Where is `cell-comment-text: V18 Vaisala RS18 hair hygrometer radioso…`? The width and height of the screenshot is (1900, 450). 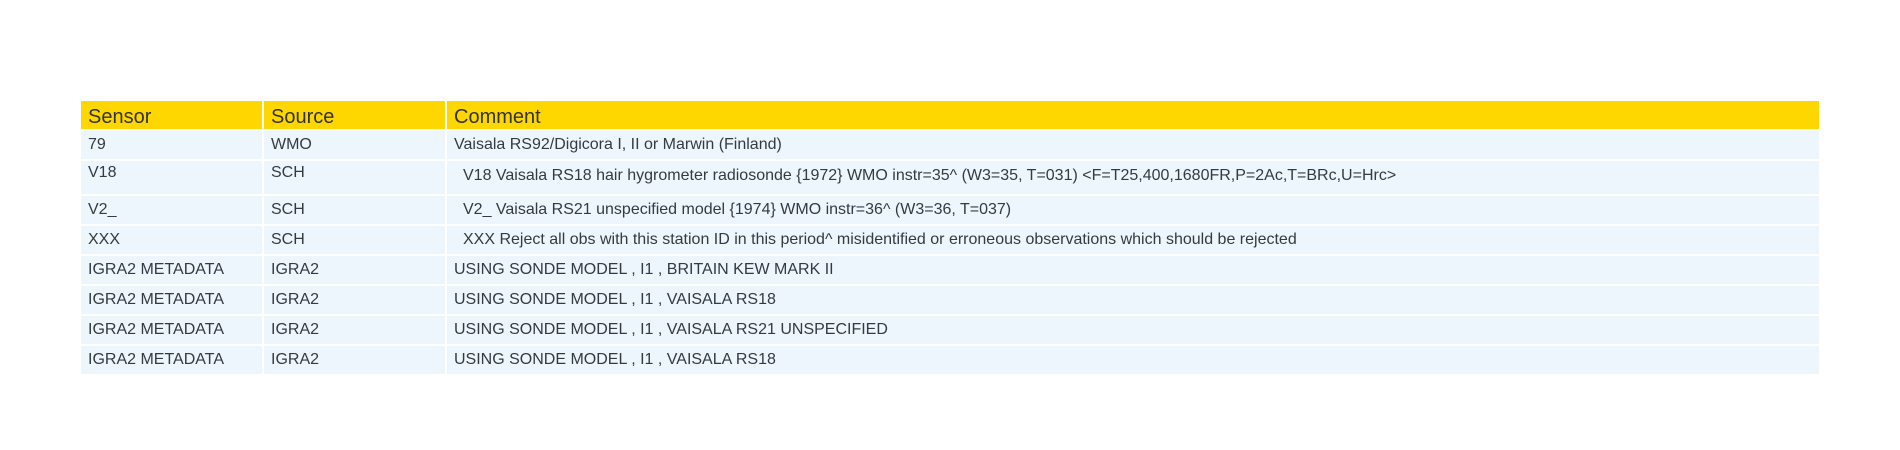 cell-comment-text: V18 Vaisala RS18 hair hygrometer radioso… is located at coordinates (930, 175).